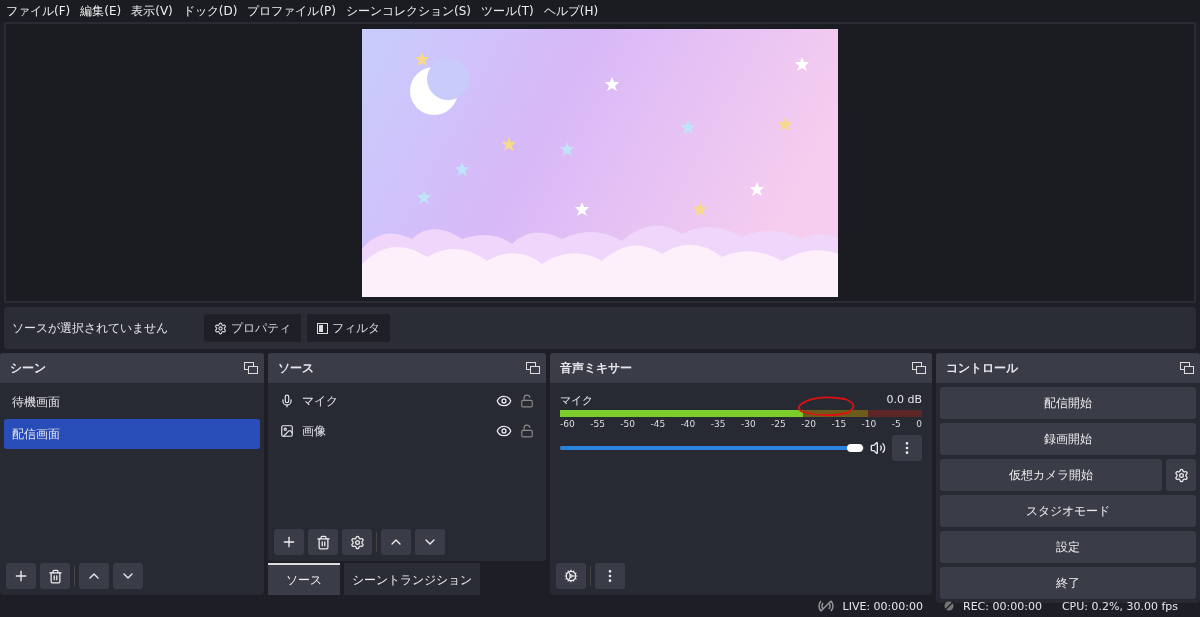 This screenshot has height=617, width=1200. I want to click on speaker-icon, so click(878, 448).